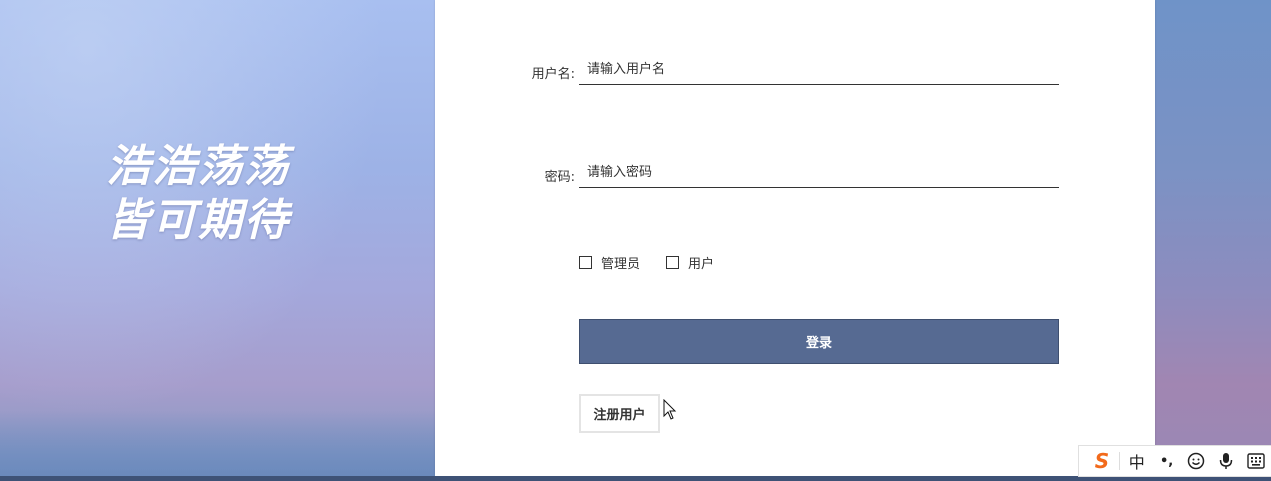 The image size is (1271, 481). What do you see at coordinates (1213, 240) in the screenshot?
I see `background-right-image` at bounding box center [1213, 240].